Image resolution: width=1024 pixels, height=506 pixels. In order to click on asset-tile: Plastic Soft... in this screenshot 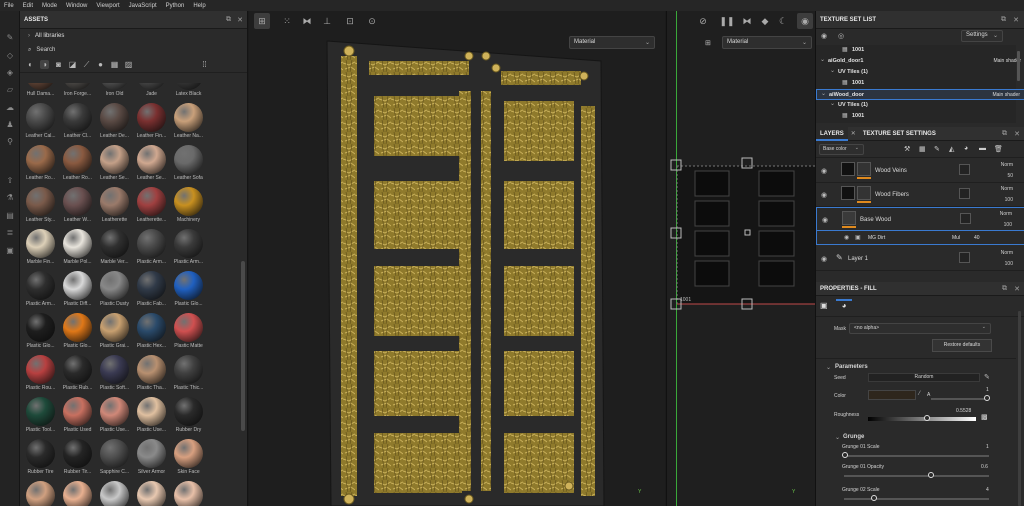, I will do `click(114, 376)`.